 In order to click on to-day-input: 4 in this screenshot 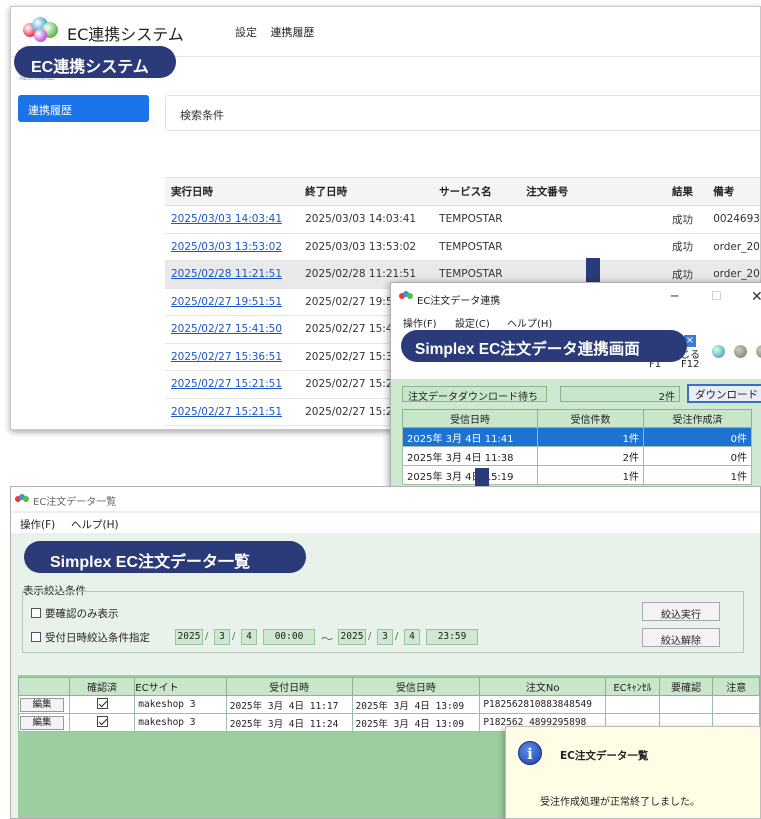, I will do `click(412, 637)`.